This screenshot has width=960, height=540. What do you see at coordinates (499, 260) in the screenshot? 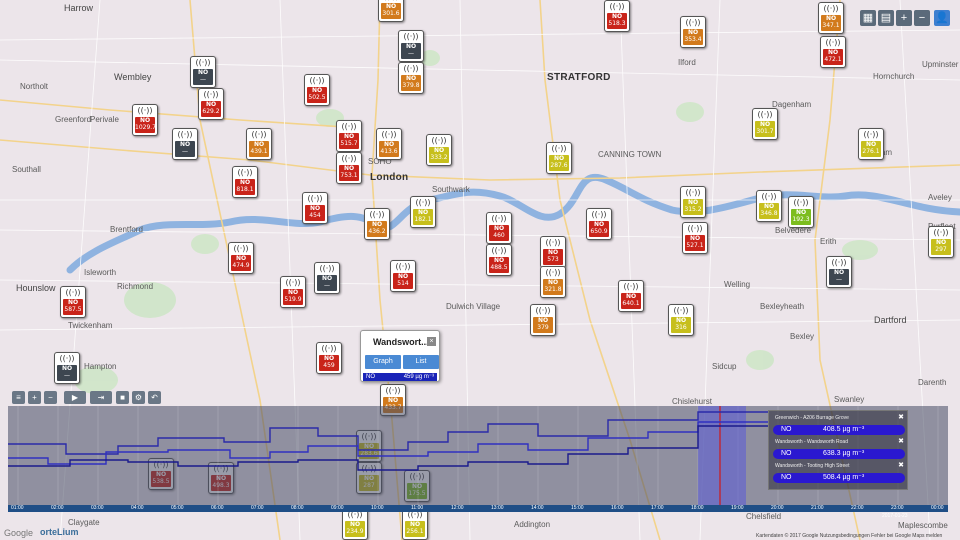
I see `sensor-marker: ((·)) NO 488.5` at bounding box center [499, 260].